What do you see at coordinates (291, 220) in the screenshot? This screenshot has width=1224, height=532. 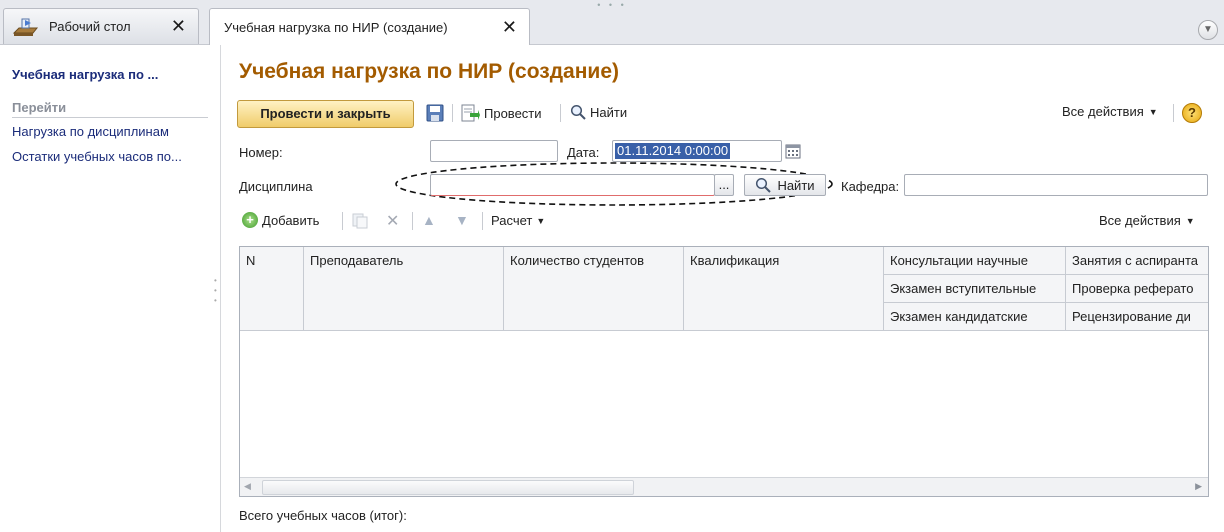 I see `add-row-label: Добавить` at bounding box center [291, 220].